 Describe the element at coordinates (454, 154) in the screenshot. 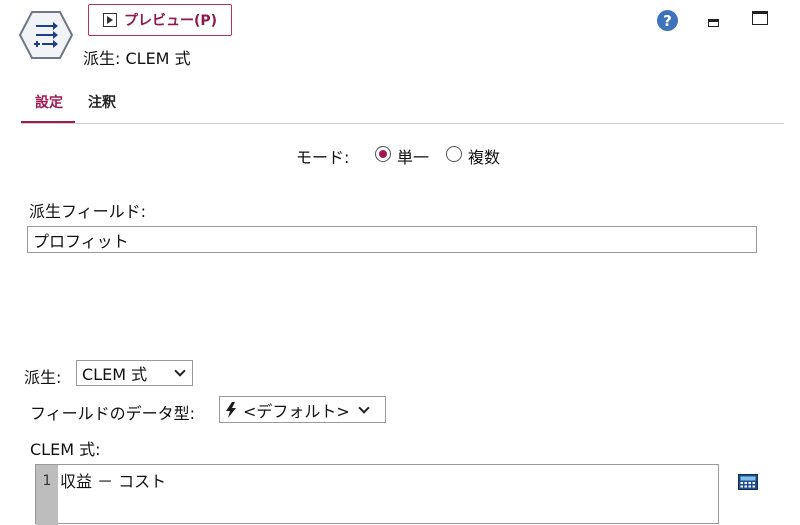

I see `mode-multiple-radio` at that location.